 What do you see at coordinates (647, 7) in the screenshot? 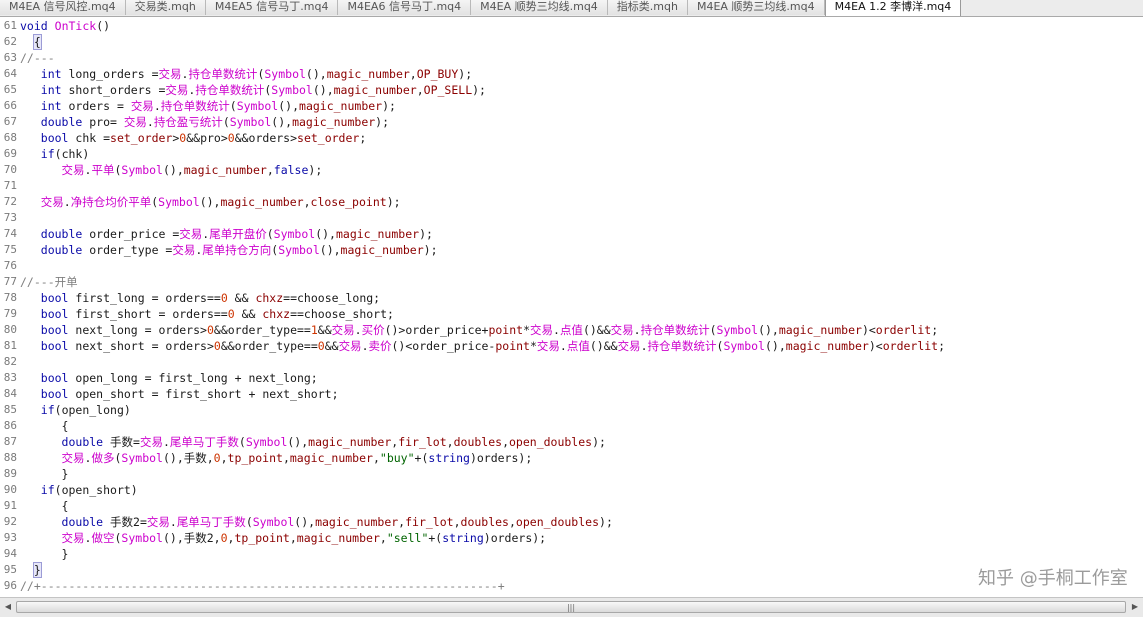
I see `file-tab: 指标类.mqh` at bounding box center [647, 7].